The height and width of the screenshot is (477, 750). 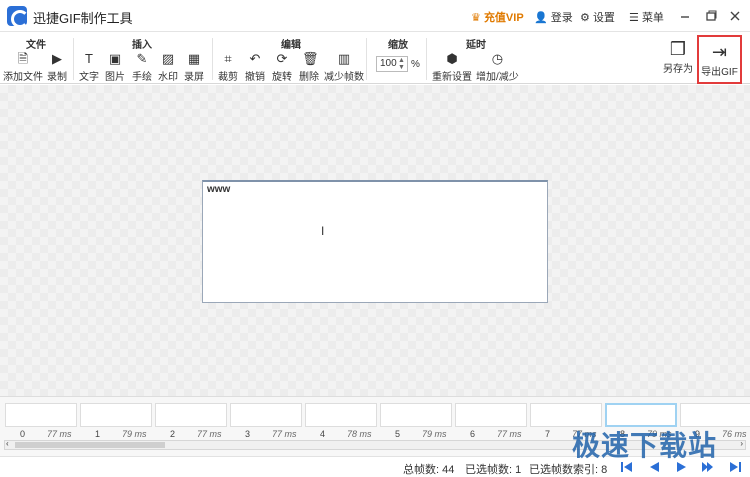 What do you see at coordinates (168, 67) in the screenshot?
I see `watermark-button: ▨ 水印` at bounding box center [168, 67].